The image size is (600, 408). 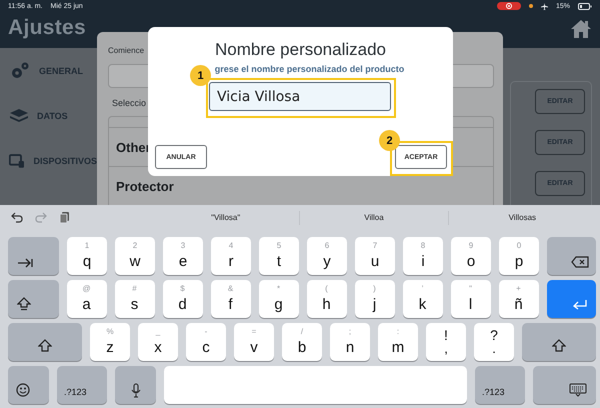 What do you see at coordinates (309, 69) in the screenshot?
I see `dialog-subtitle: grese el nombre personalizado del producto` at bounding box center [309, 69].